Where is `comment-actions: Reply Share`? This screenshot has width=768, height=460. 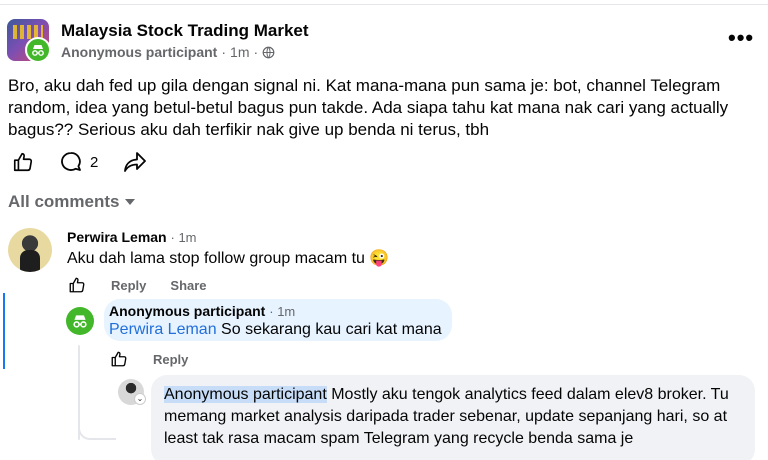 comment-actions: Reply Share is located at coordinates (137, 285).